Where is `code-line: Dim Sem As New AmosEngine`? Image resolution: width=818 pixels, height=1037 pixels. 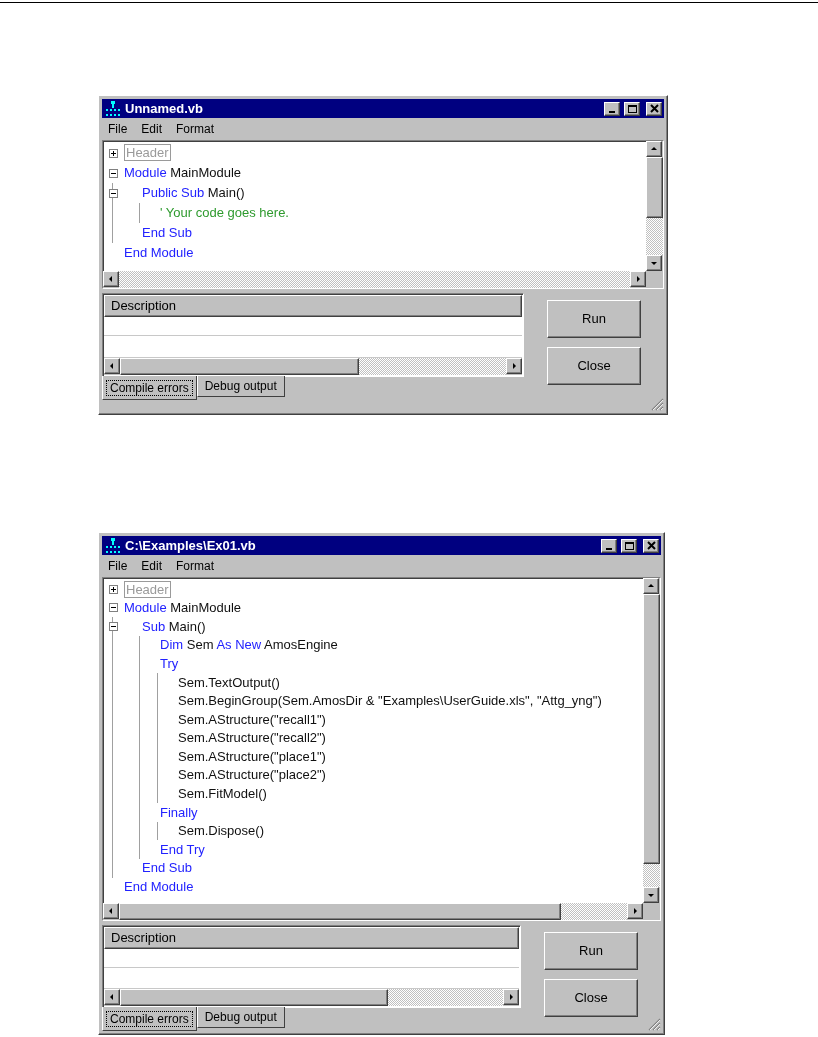 code-line: Dim Sem As New AmosEngine is located at coordinates (249, 645).